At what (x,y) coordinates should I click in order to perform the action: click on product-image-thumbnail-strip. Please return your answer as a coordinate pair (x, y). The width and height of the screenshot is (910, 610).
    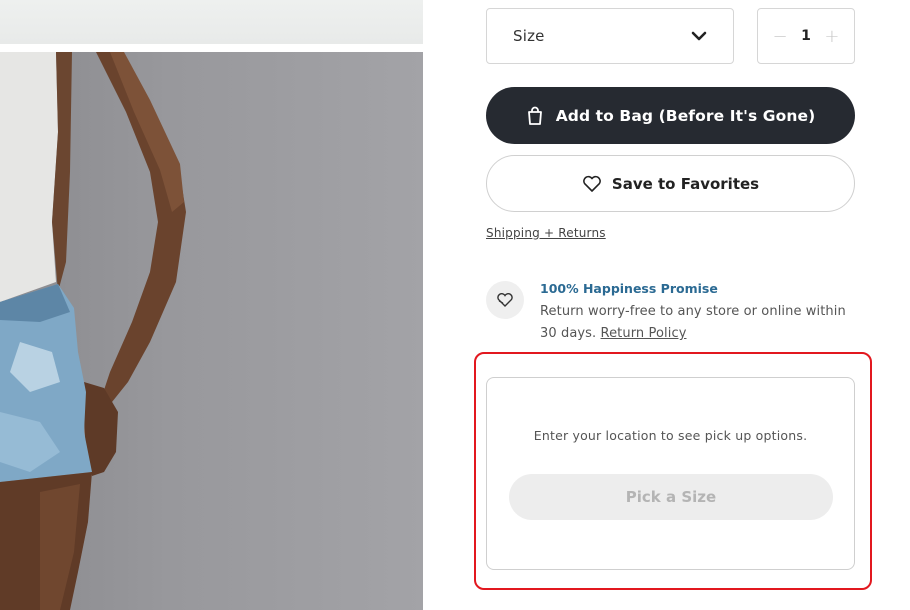
    Looking at the image, I should click on (211, 22).